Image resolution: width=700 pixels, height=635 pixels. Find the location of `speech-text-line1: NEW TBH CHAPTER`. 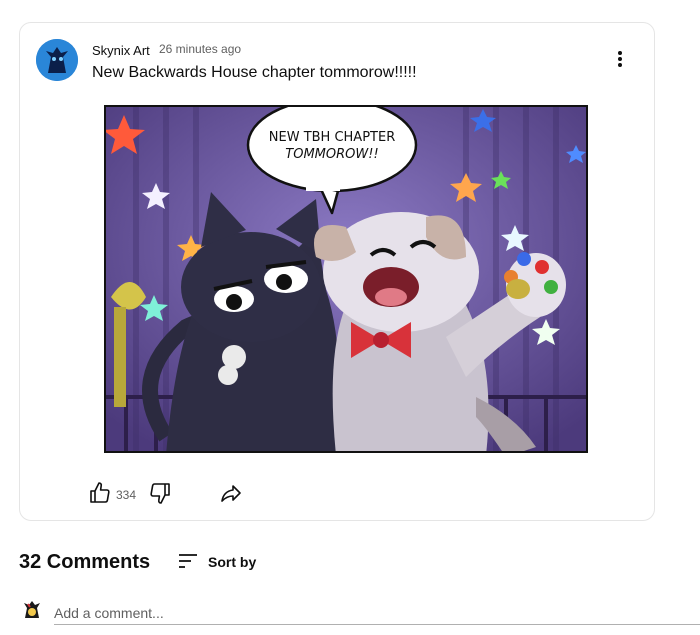

speech-text-line1: NEW TBH CHAPTER is located at coordinates (332, 137).